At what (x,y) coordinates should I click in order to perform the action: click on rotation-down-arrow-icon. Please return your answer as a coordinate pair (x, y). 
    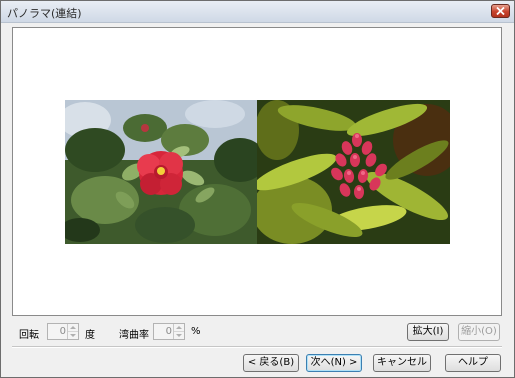
    Looking at the image, I should click on (73, 335).